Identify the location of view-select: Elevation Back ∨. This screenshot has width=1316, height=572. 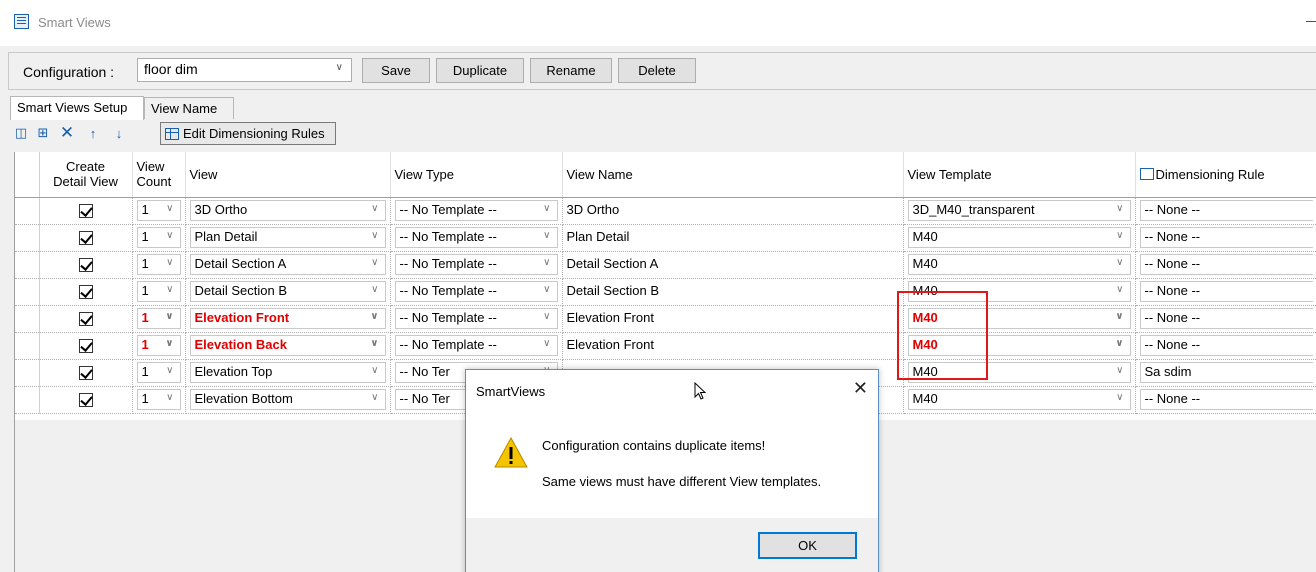
(287, 345).